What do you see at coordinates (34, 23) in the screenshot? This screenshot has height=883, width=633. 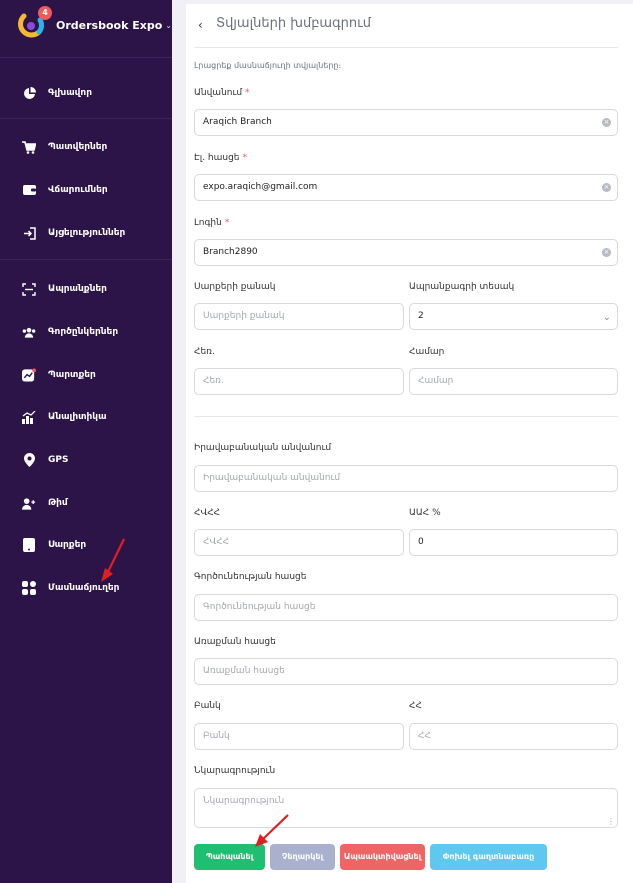 I see `app-logo: 4` at bounding box center [34, 23].